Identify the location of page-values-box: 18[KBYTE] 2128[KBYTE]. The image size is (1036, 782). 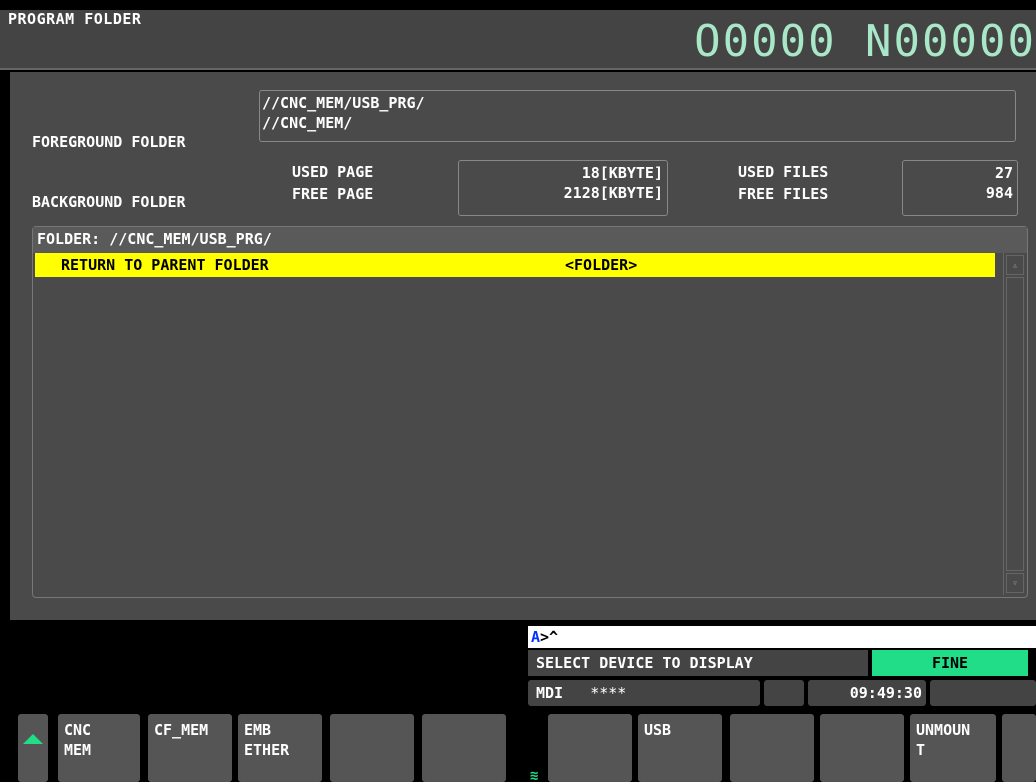
(563, 188).